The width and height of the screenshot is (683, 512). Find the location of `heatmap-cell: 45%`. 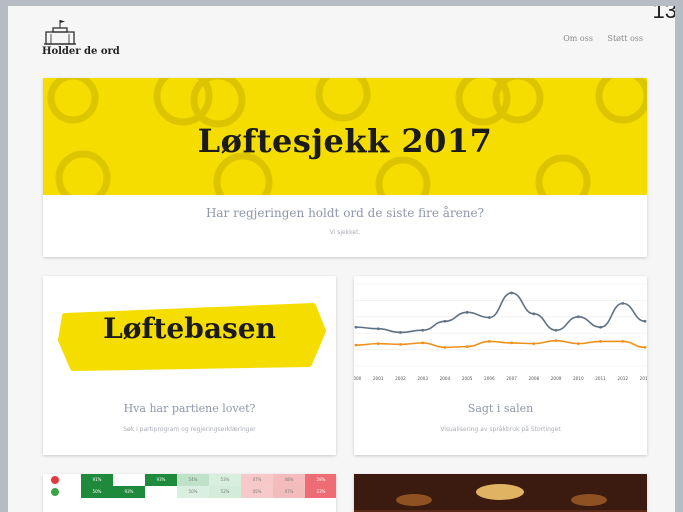

heatmap-cell: 45% is located at coordinates (257, 492).